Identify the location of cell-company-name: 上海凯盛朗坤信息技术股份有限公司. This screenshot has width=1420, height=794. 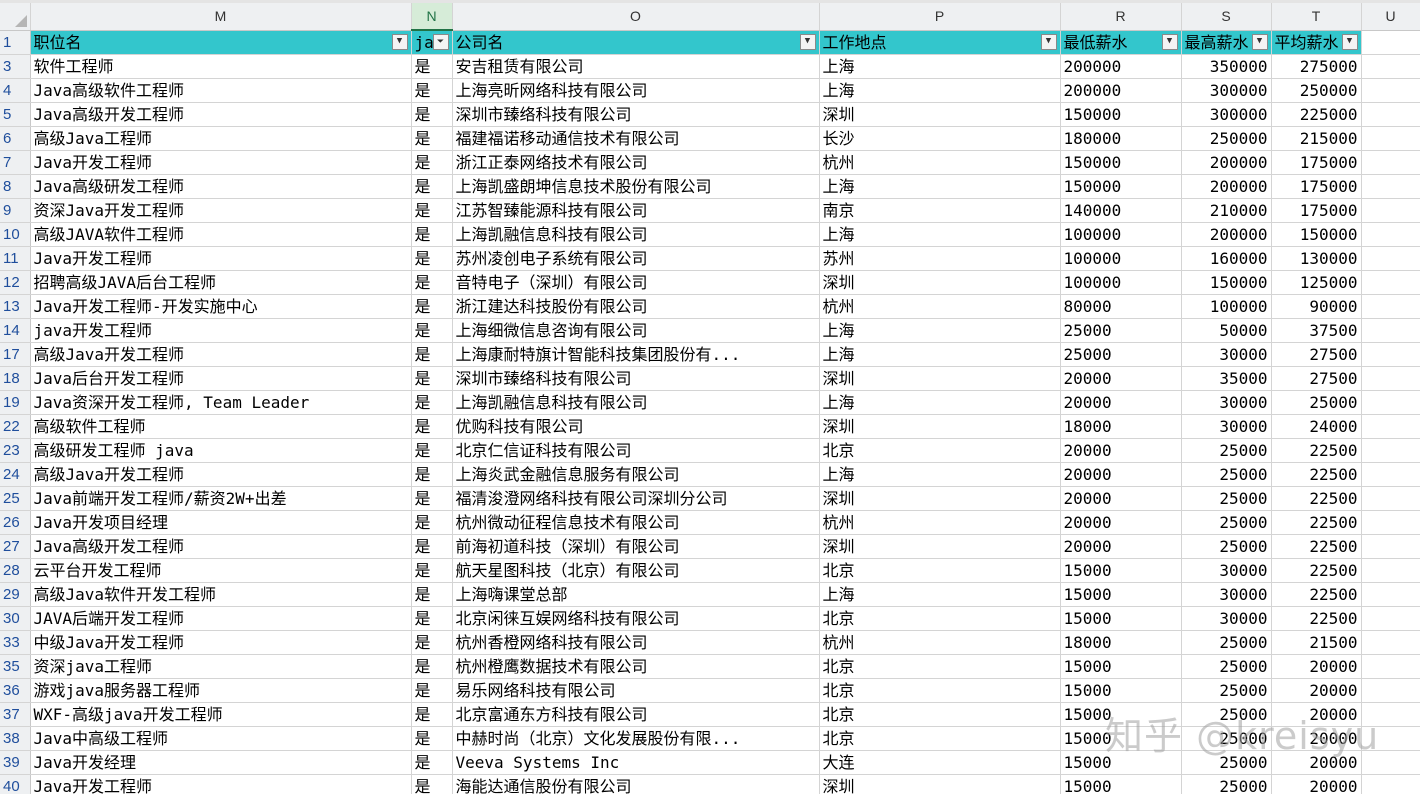
(636, 186).